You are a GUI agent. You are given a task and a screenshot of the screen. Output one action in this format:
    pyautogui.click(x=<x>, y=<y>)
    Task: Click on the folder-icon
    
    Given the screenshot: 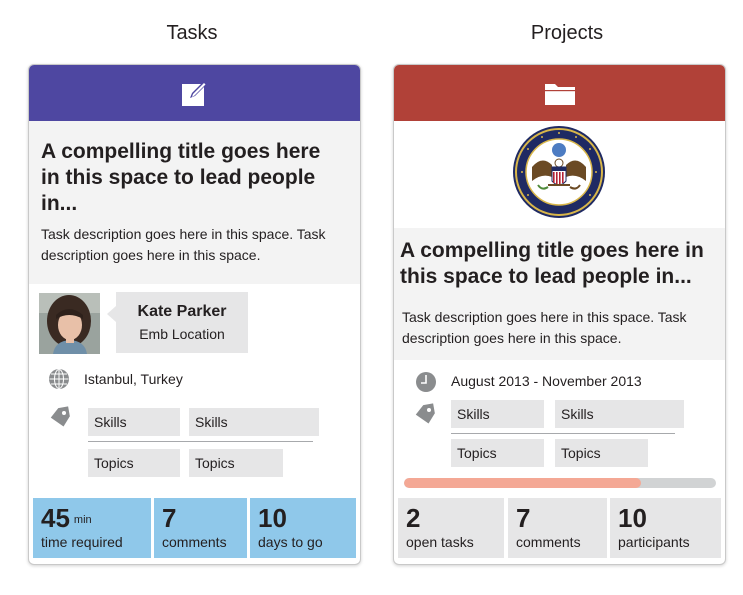 What is the action you would take?
    pyautogui.click(x=560, y=93)
    